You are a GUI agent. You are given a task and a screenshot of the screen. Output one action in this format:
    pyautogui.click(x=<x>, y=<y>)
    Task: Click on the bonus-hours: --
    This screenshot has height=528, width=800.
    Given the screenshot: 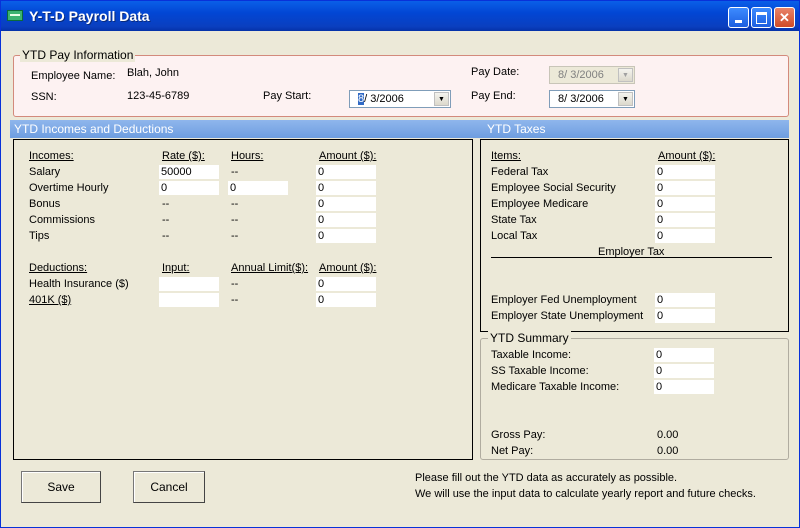 What is the action you would take?
    pyautogui.click(x=235, y=204)
    